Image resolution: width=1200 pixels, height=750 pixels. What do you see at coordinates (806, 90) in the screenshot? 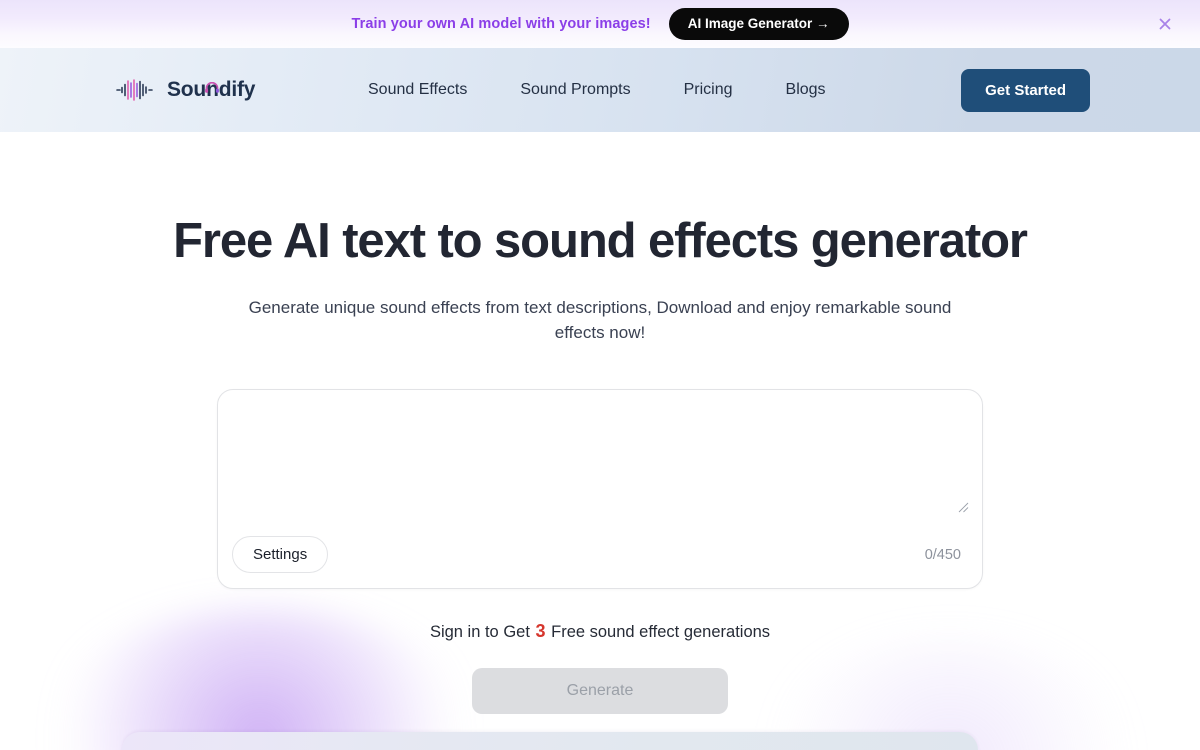
I see `nav-item-blogs: Blogs` at bounding box center [806, 90].